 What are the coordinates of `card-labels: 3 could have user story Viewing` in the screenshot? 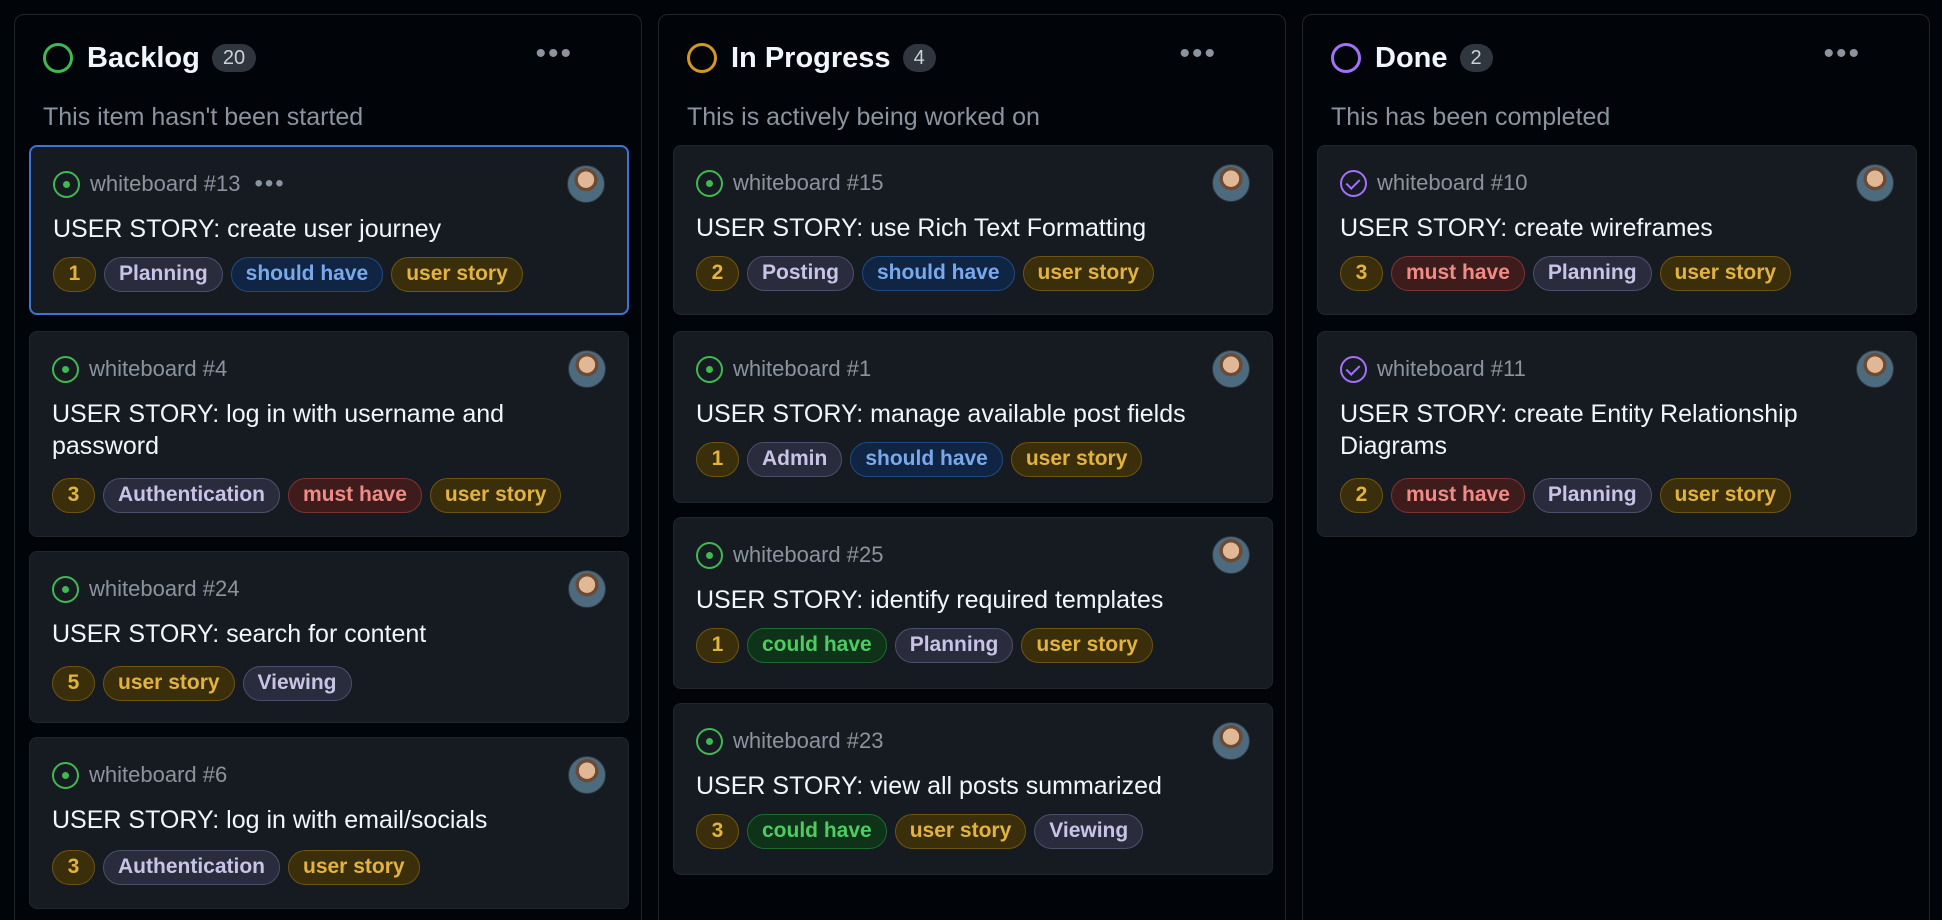 It's located at (920, 831).